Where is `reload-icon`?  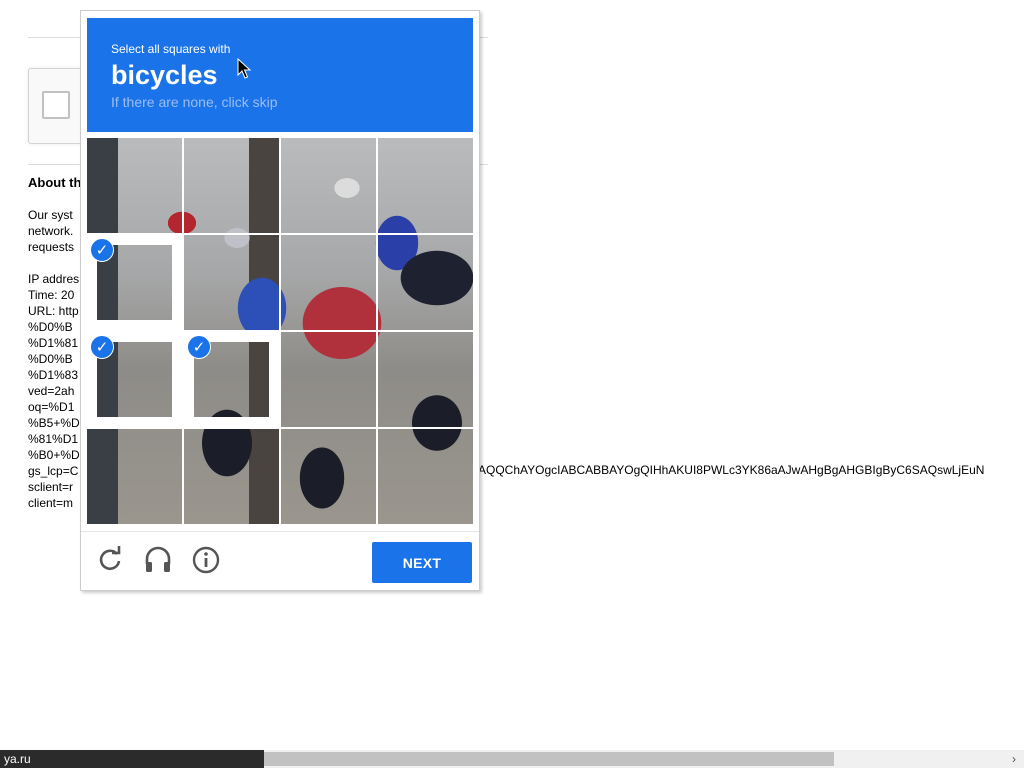 reload-icon is located at coordinates (110, 560).